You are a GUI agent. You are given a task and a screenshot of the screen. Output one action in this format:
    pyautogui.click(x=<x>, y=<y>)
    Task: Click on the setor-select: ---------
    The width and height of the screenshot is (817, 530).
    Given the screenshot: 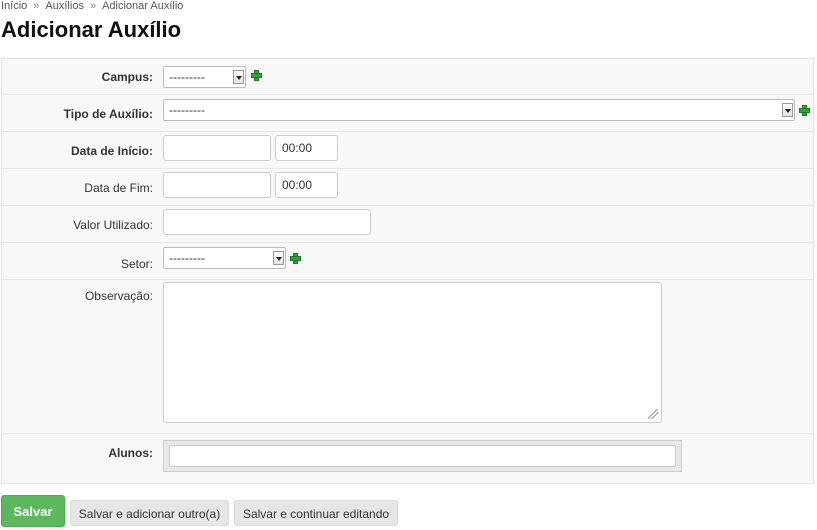 What is the action you would take?
    pyautogui.click(x=224, y=258)
    